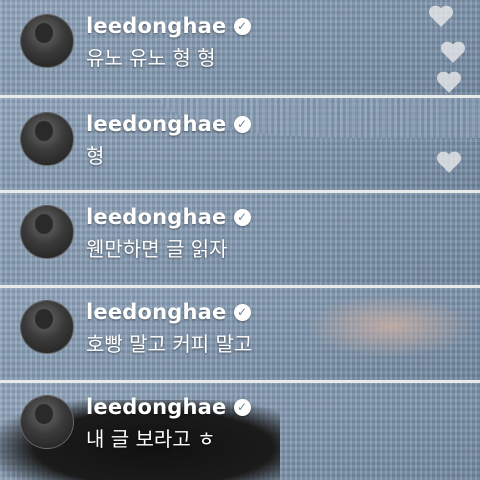 The width and height of the screenshot is (480, 480). What do you see at coordinates (151, 439) in the screenshot?
I see `comment-text: 내 글 보라고 ㅎ` at bounding box center [151, 439].